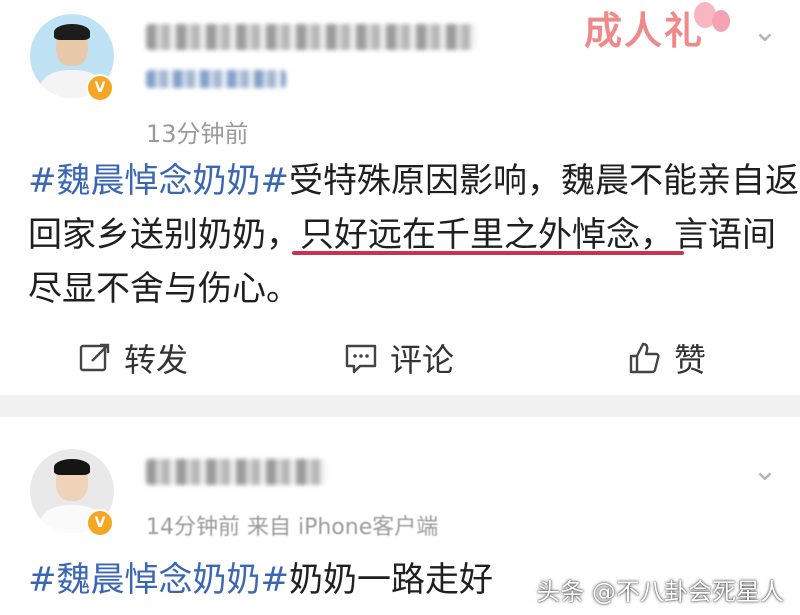 The image size is (800, 615). I want to click on post-text: #魏晨悼念奶奶#奶奶一路走好, so click(260, 580).